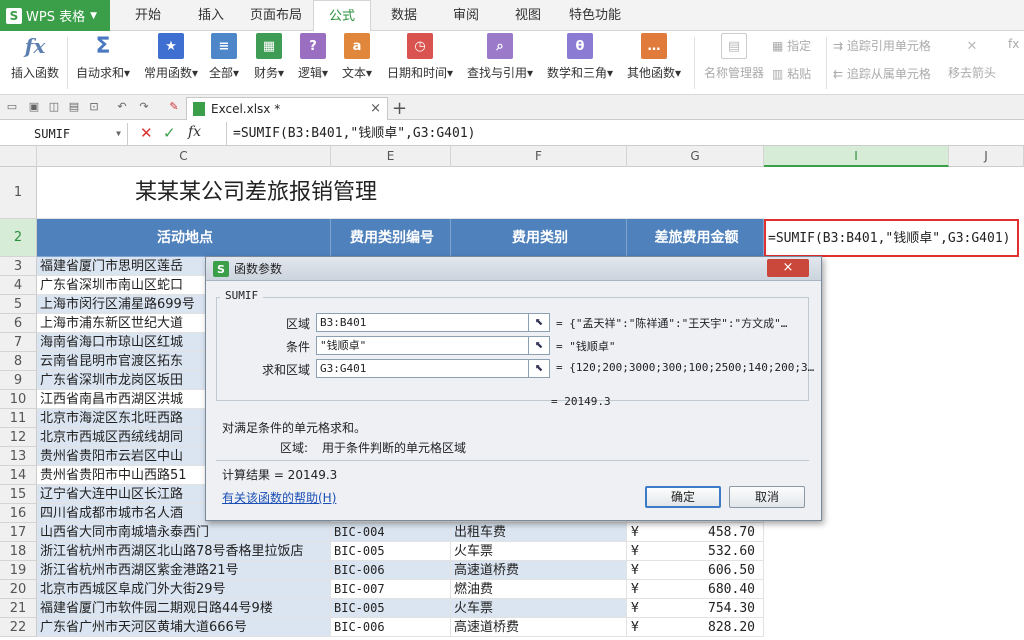 The height and width of the screenshot is (640, 1024). Describe the element at coordinates (122, 107) in the screenshot. I see `undo-icon: ↶` at that location.